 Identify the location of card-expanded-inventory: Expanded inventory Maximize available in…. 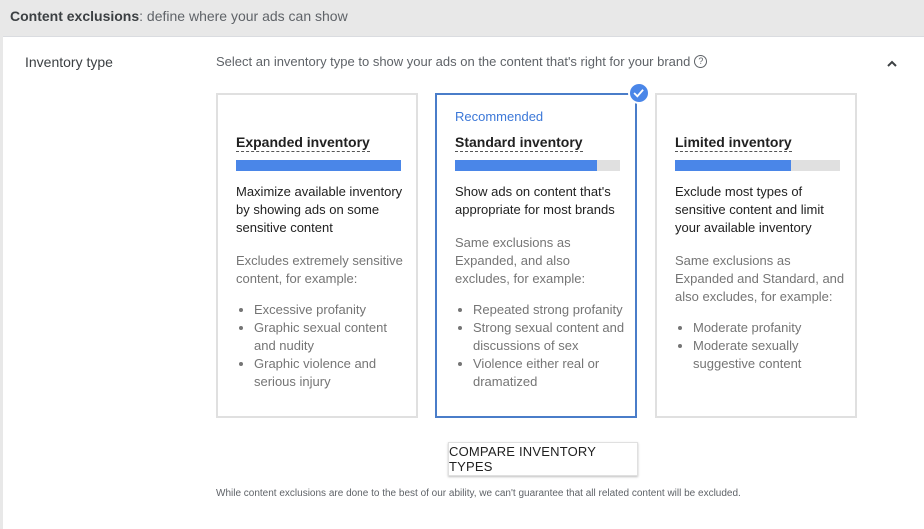
(317, 255).